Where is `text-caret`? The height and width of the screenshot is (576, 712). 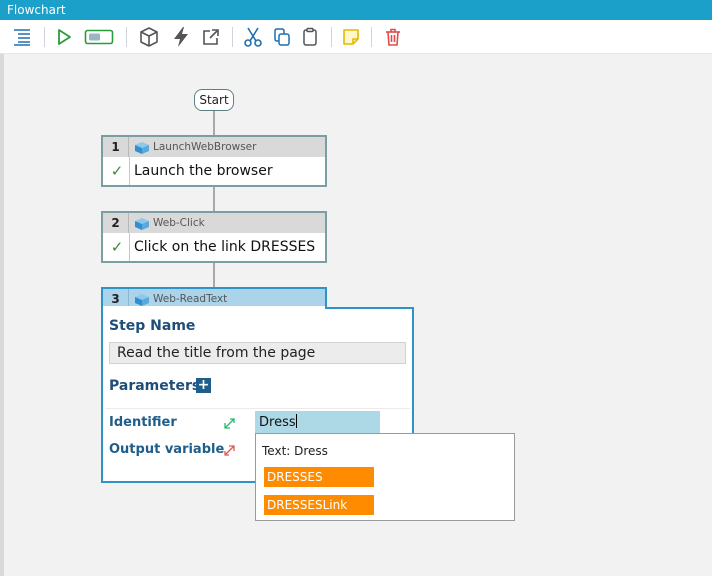
text-caret is located at coordinates (296, 421).